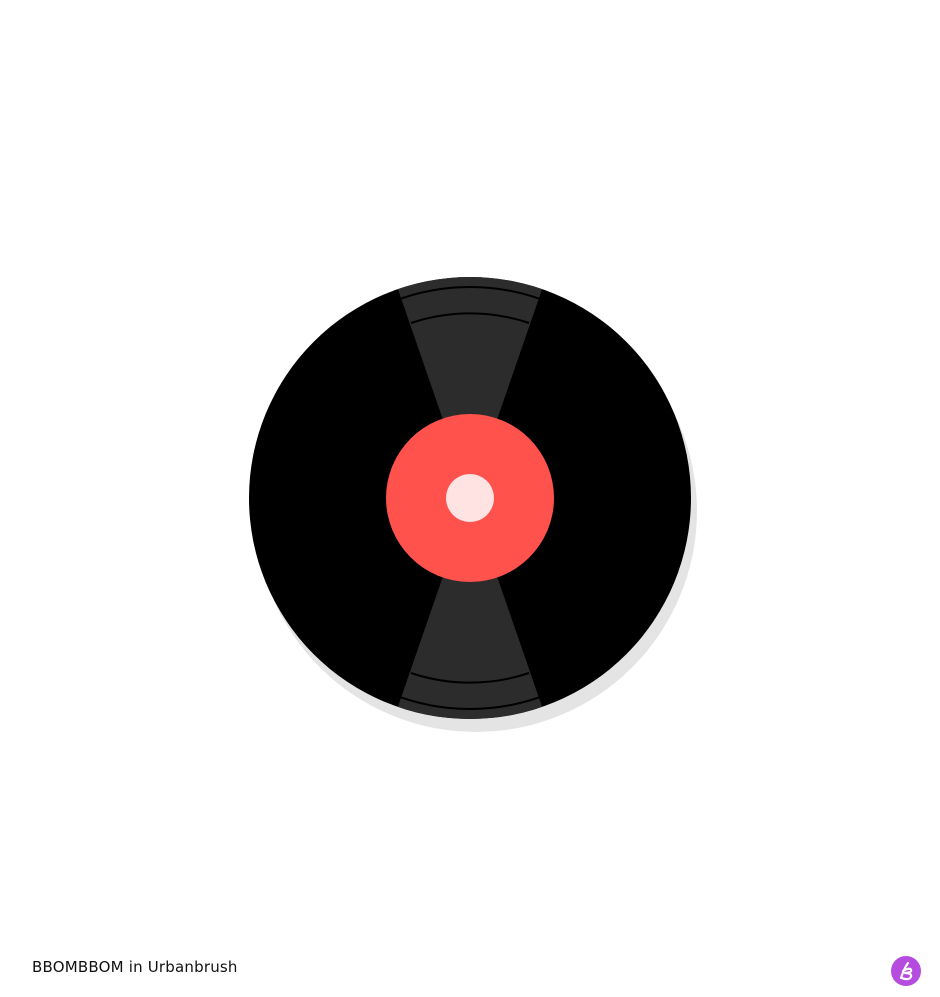  Describe the element at coordinates (906, 971) in the screenshot. I see `urbanbrush-logo-icon` at that location.